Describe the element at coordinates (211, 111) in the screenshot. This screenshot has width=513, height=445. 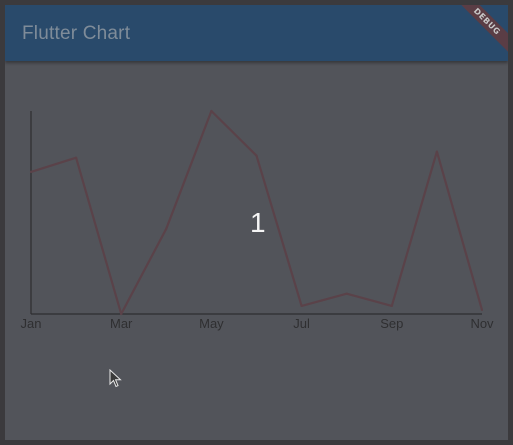
I see `data-point-may` at that location.